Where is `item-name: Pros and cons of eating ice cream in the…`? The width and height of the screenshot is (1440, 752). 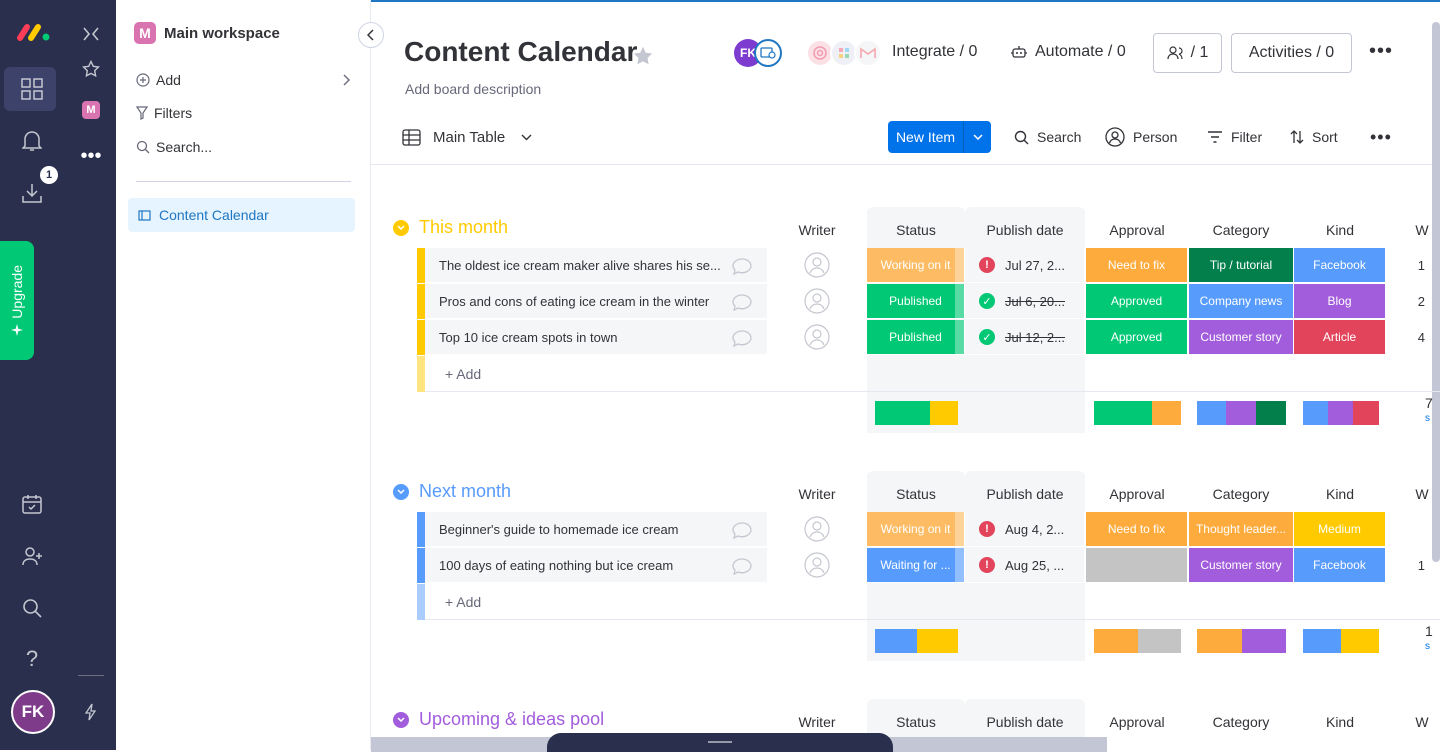
item-name: Pros and cons of eating ice cream in the… is located at coordinates (581, 301).